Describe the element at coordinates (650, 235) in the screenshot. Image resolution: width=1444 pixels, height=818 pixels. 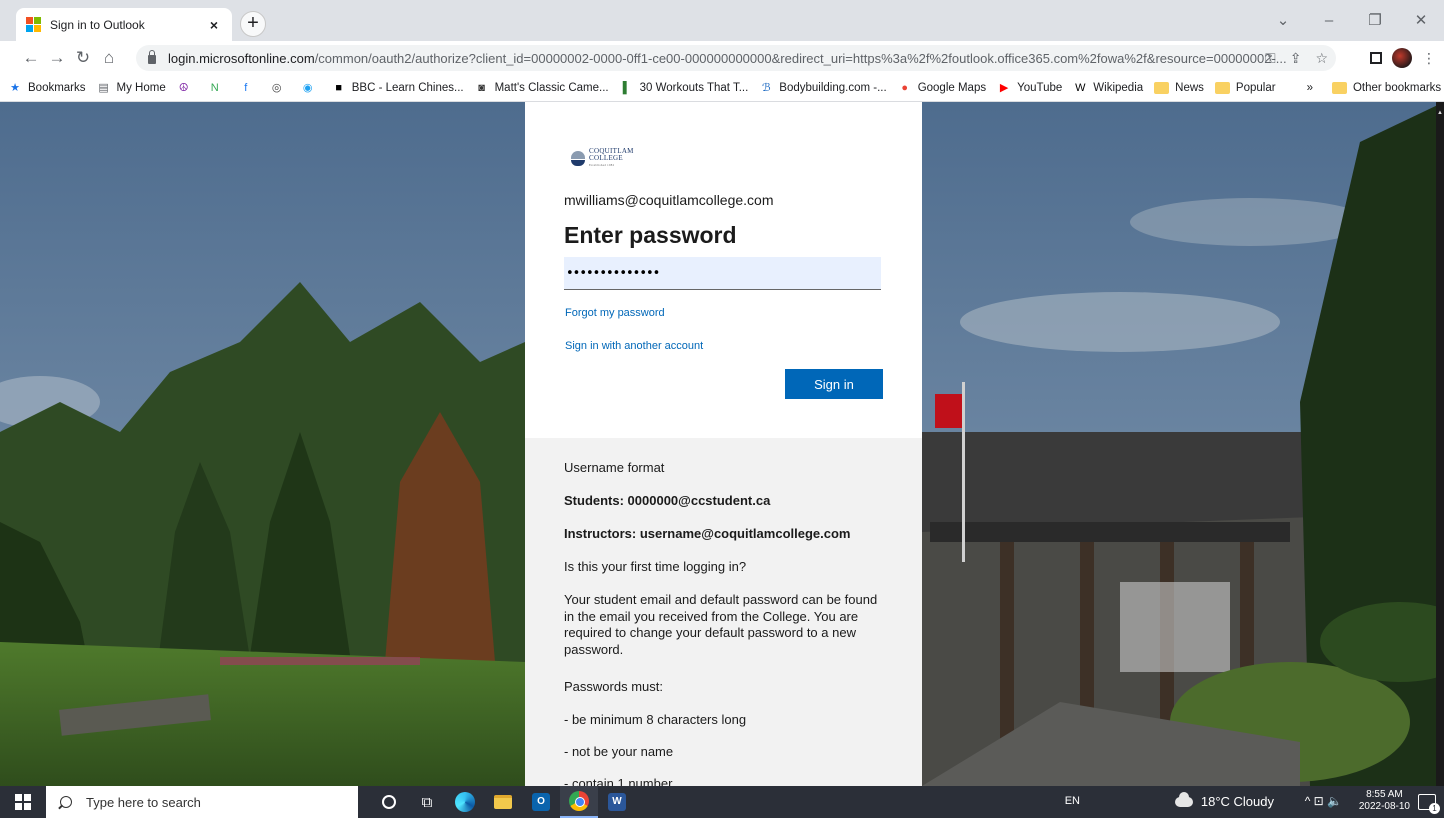
I see `page-title: Enter password` at that location.